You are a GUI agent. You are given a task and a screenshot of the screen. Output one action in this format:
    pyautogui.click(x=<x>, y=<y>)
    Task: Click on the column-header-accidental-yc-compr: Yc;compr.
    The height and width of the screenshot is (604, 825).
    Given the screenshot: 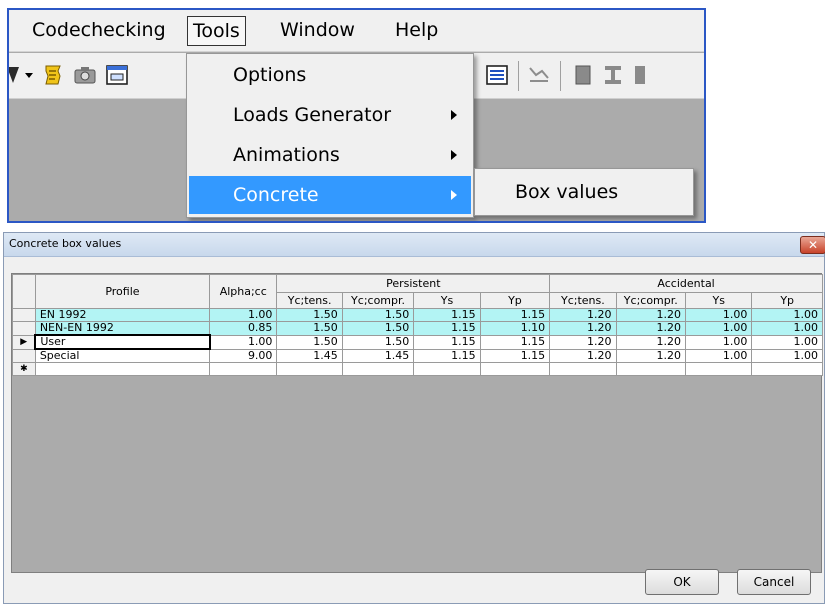 What is the action you would take?
    pyautogui.click(x=651, y=300)
    